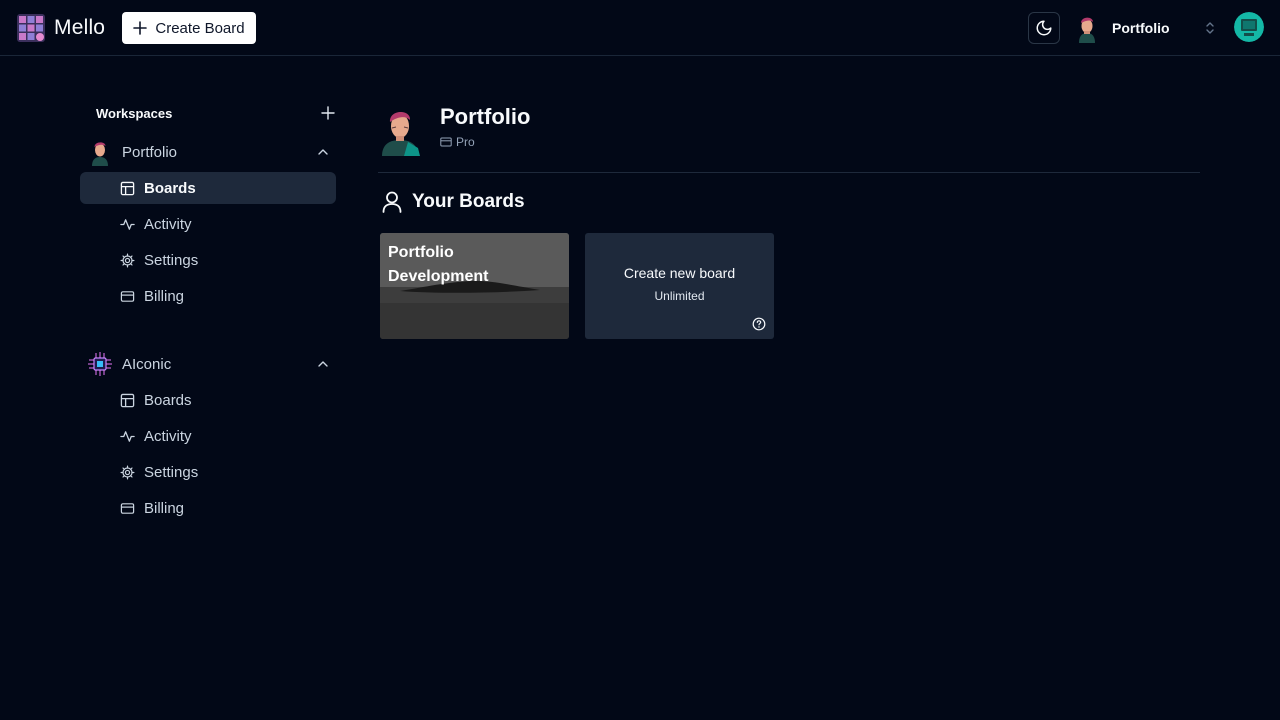  I want to click on create-board-button: Create Board, so click(189, 28).